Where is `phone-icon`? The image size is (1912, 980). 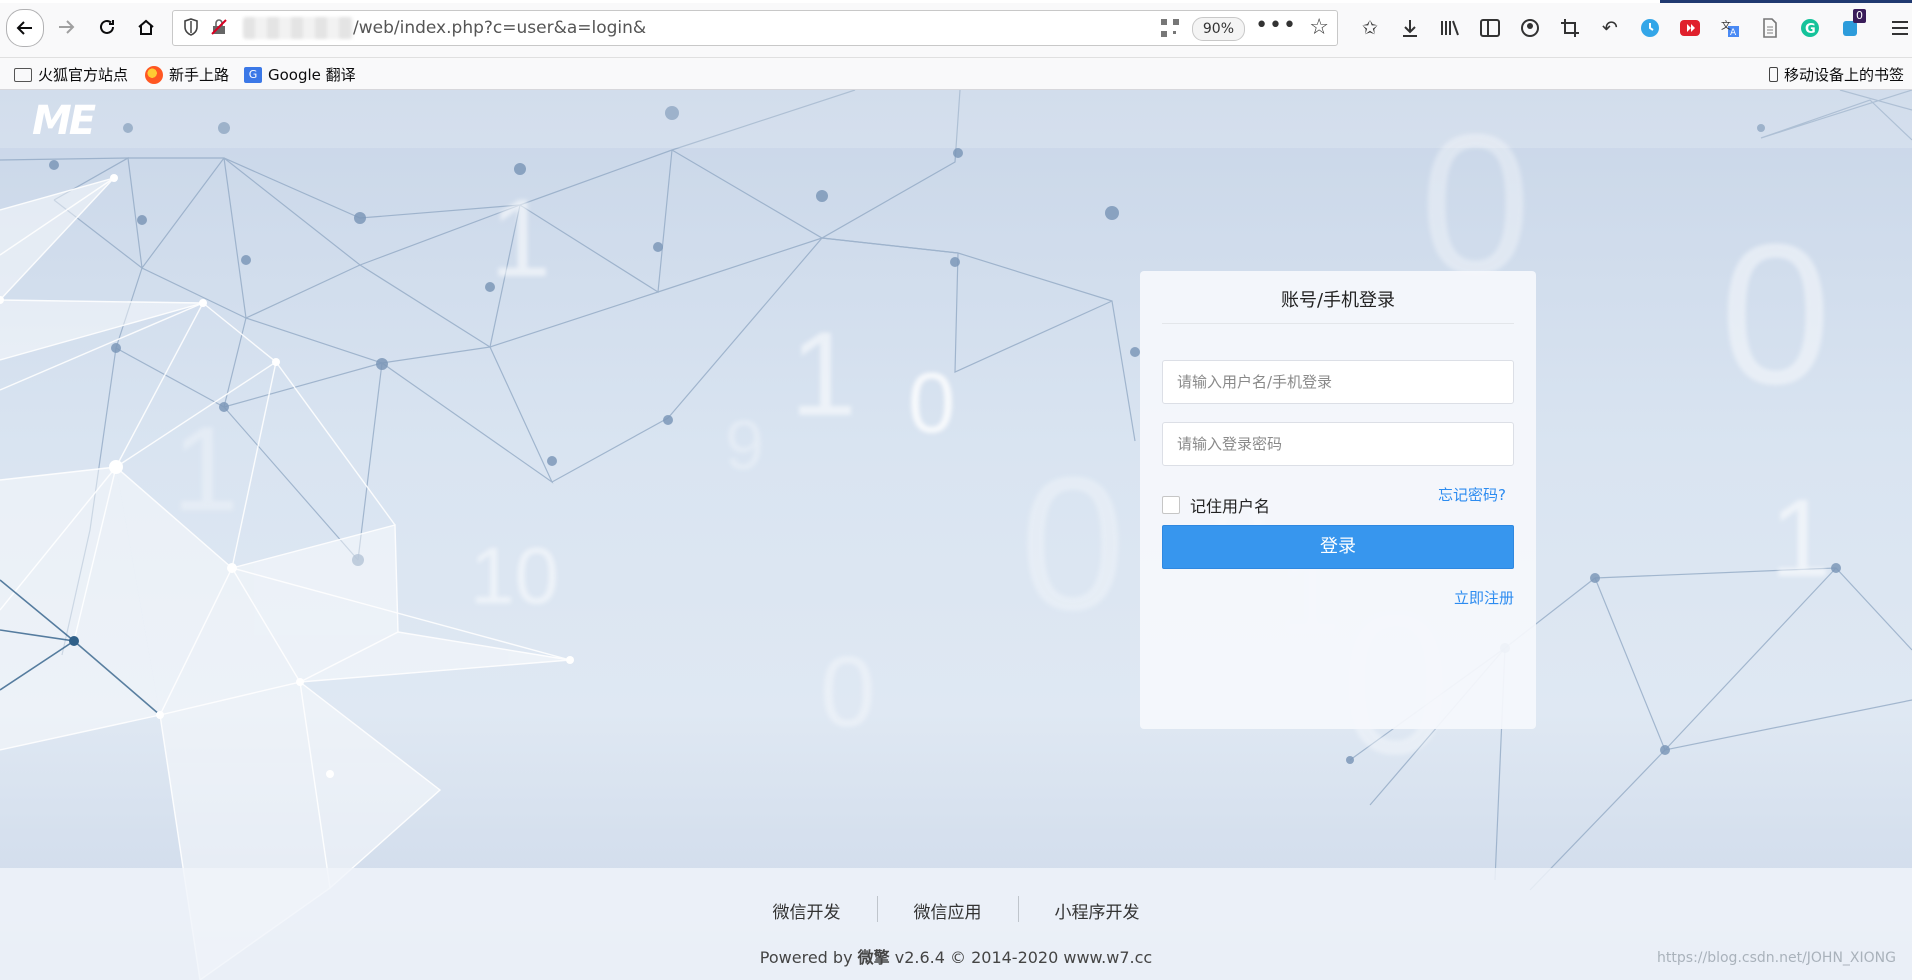 phone-icon is located at coordinates (1773, 74).